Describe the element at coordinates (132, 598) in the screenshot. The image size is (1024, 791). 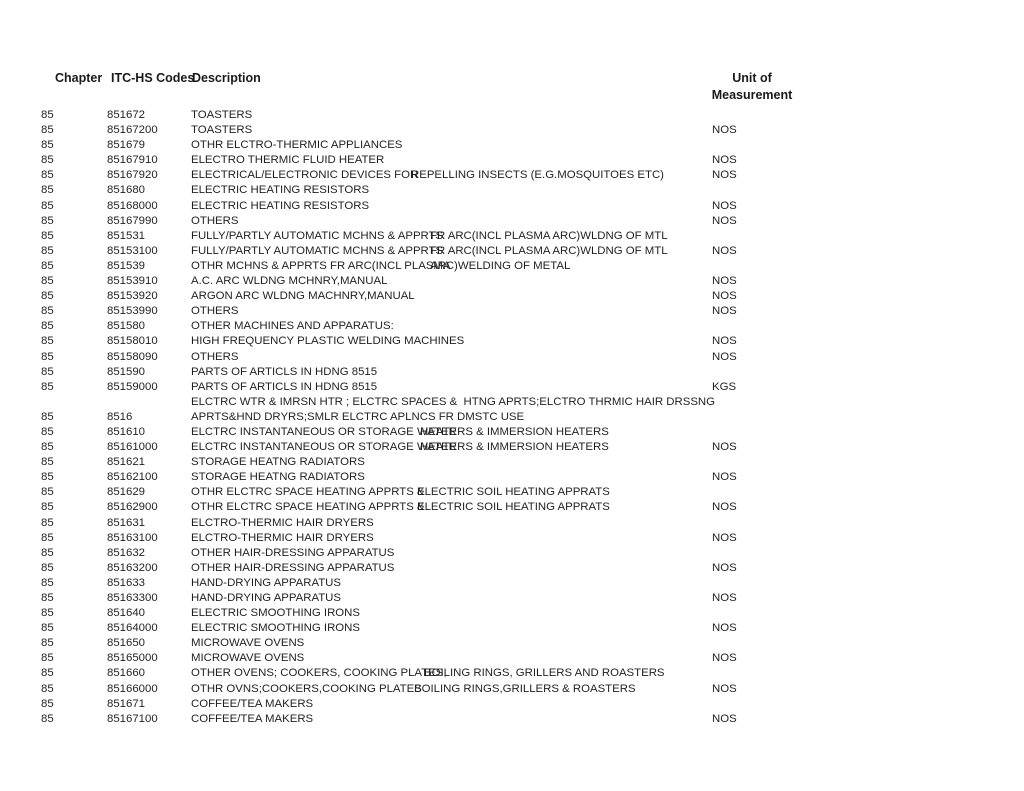
I see `cell-itc-hs-code: 85163300` at that location.